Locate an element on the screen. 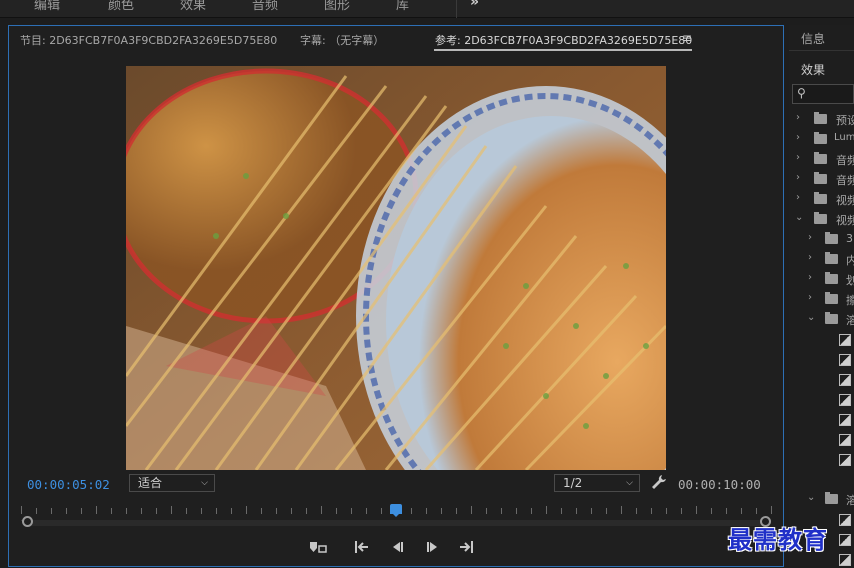 The image size is (854, 568). tree-item-label: 音频 is located at coordinates (845, 180).